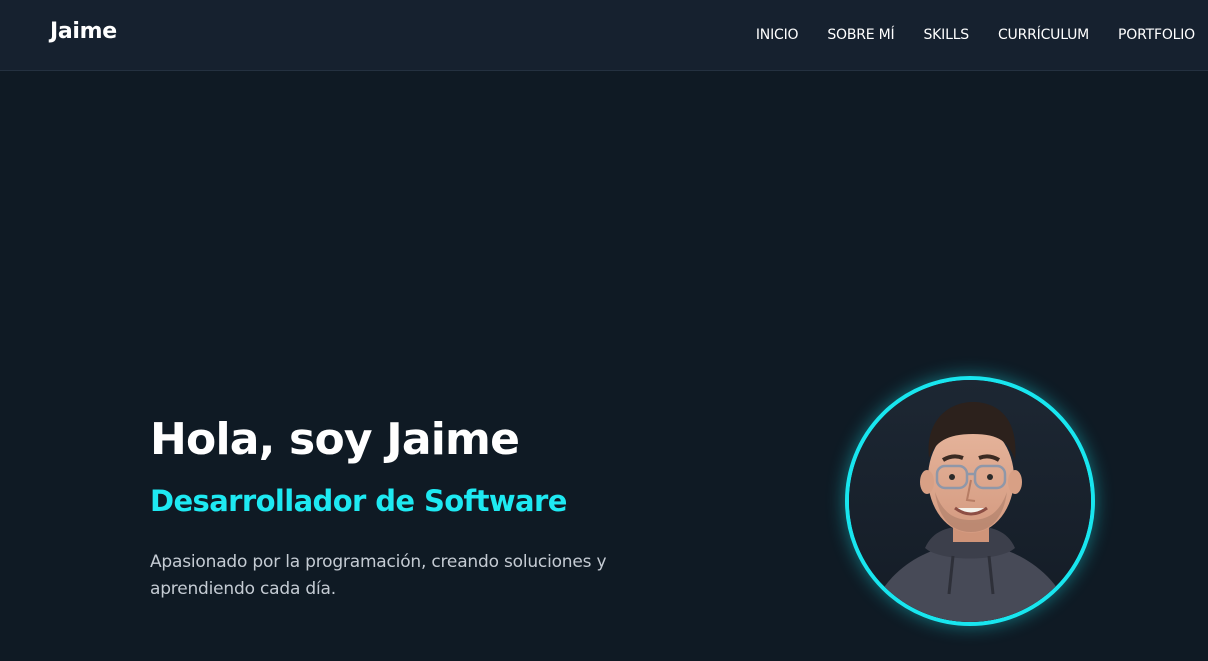 Image resolution: width=1208 pixels, height=661 pixels. I want to click on hero-title: Hola, soy Jaime, so click(335, 439).